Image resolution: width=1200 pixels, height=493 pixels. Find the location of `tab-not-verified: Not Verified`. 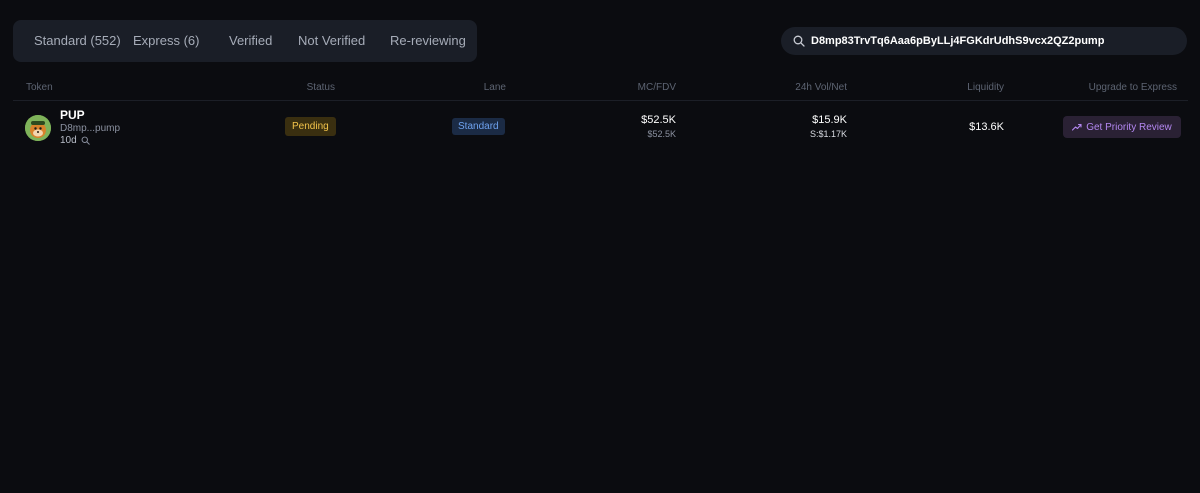

tab-not-verified: Not Verified is located at coordinates (331, 40).